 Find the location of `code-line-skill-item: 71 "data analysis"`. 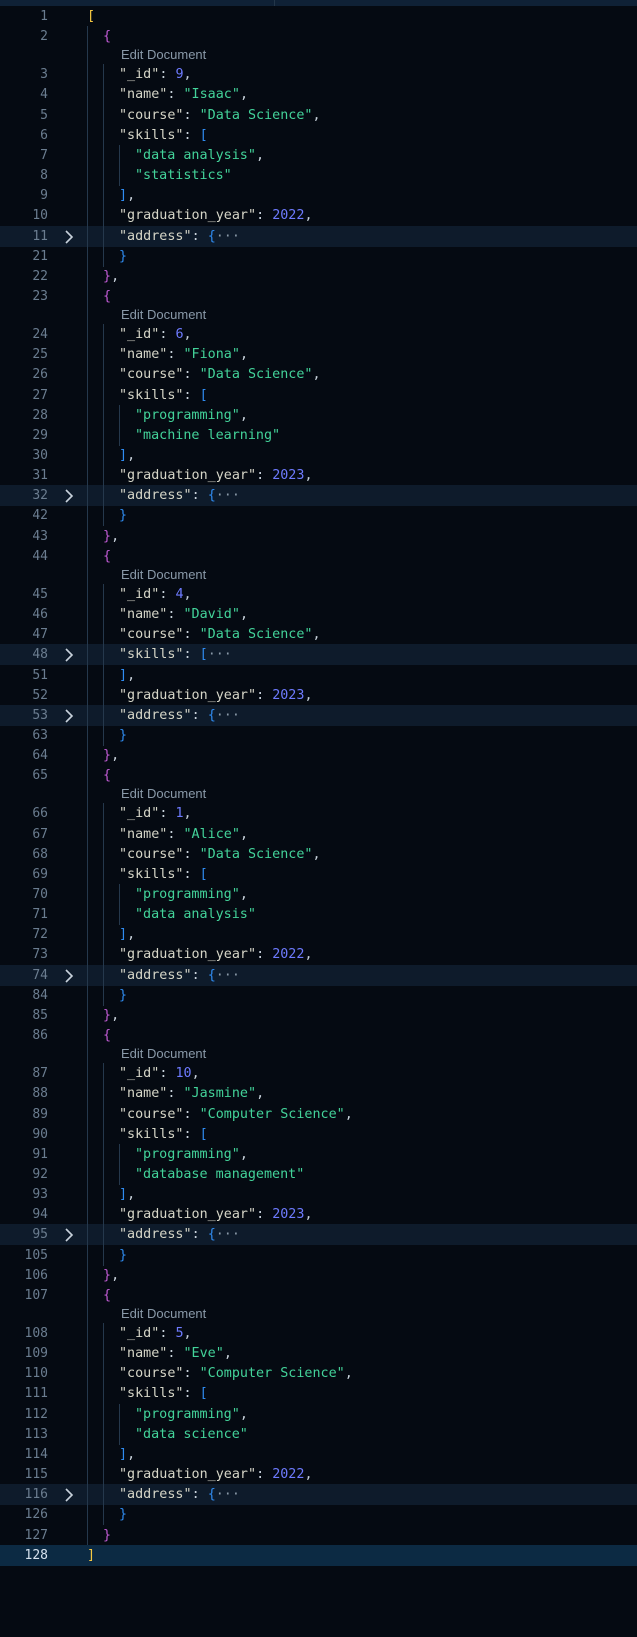

code-line-skill-item: 71 "data analysis" is located at coordinates (318, 915).